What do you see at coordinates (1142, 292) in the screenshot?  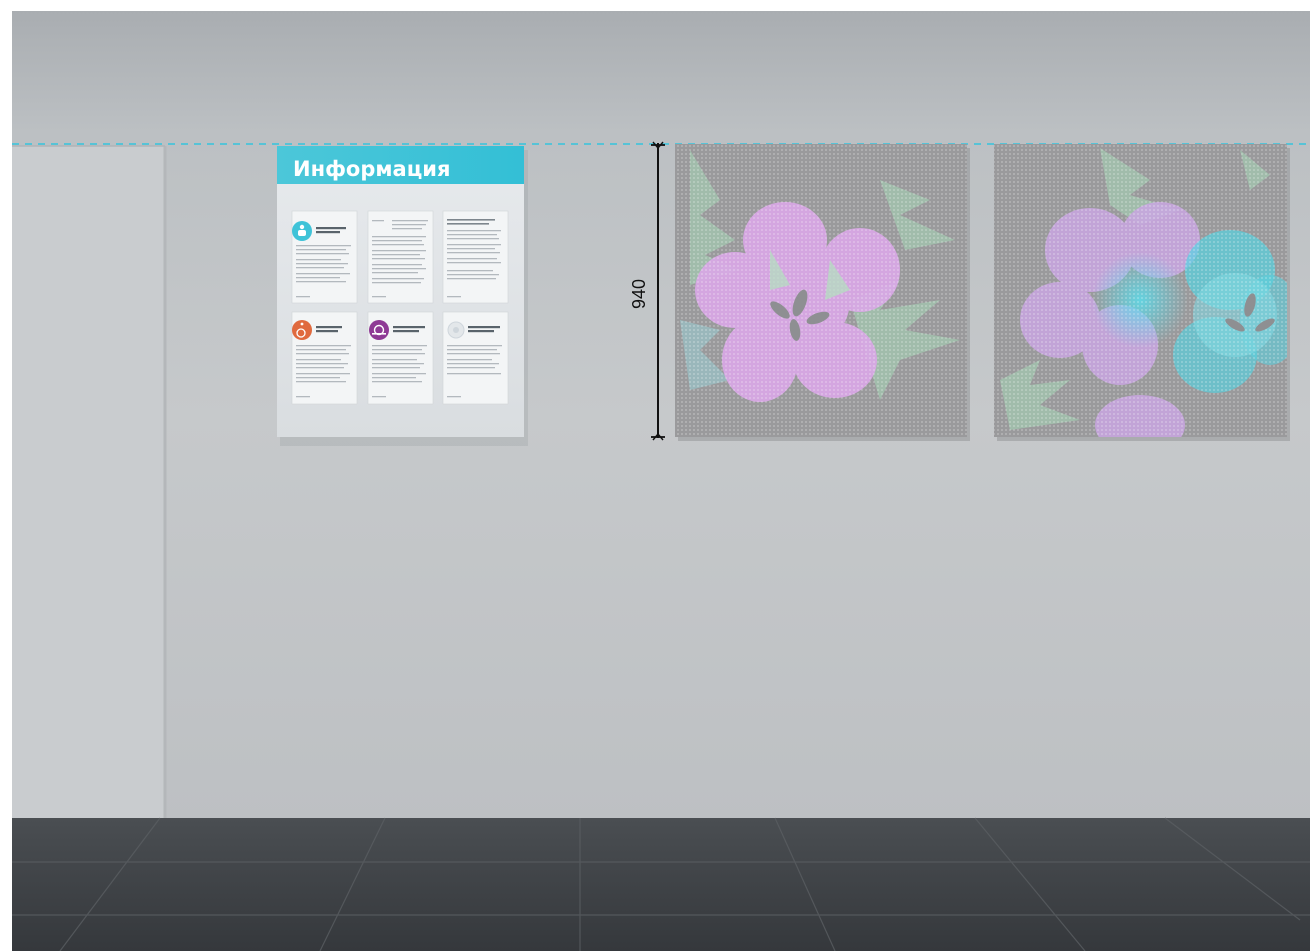 I see `flower-panel-right` at bounding box center [1142, 292].